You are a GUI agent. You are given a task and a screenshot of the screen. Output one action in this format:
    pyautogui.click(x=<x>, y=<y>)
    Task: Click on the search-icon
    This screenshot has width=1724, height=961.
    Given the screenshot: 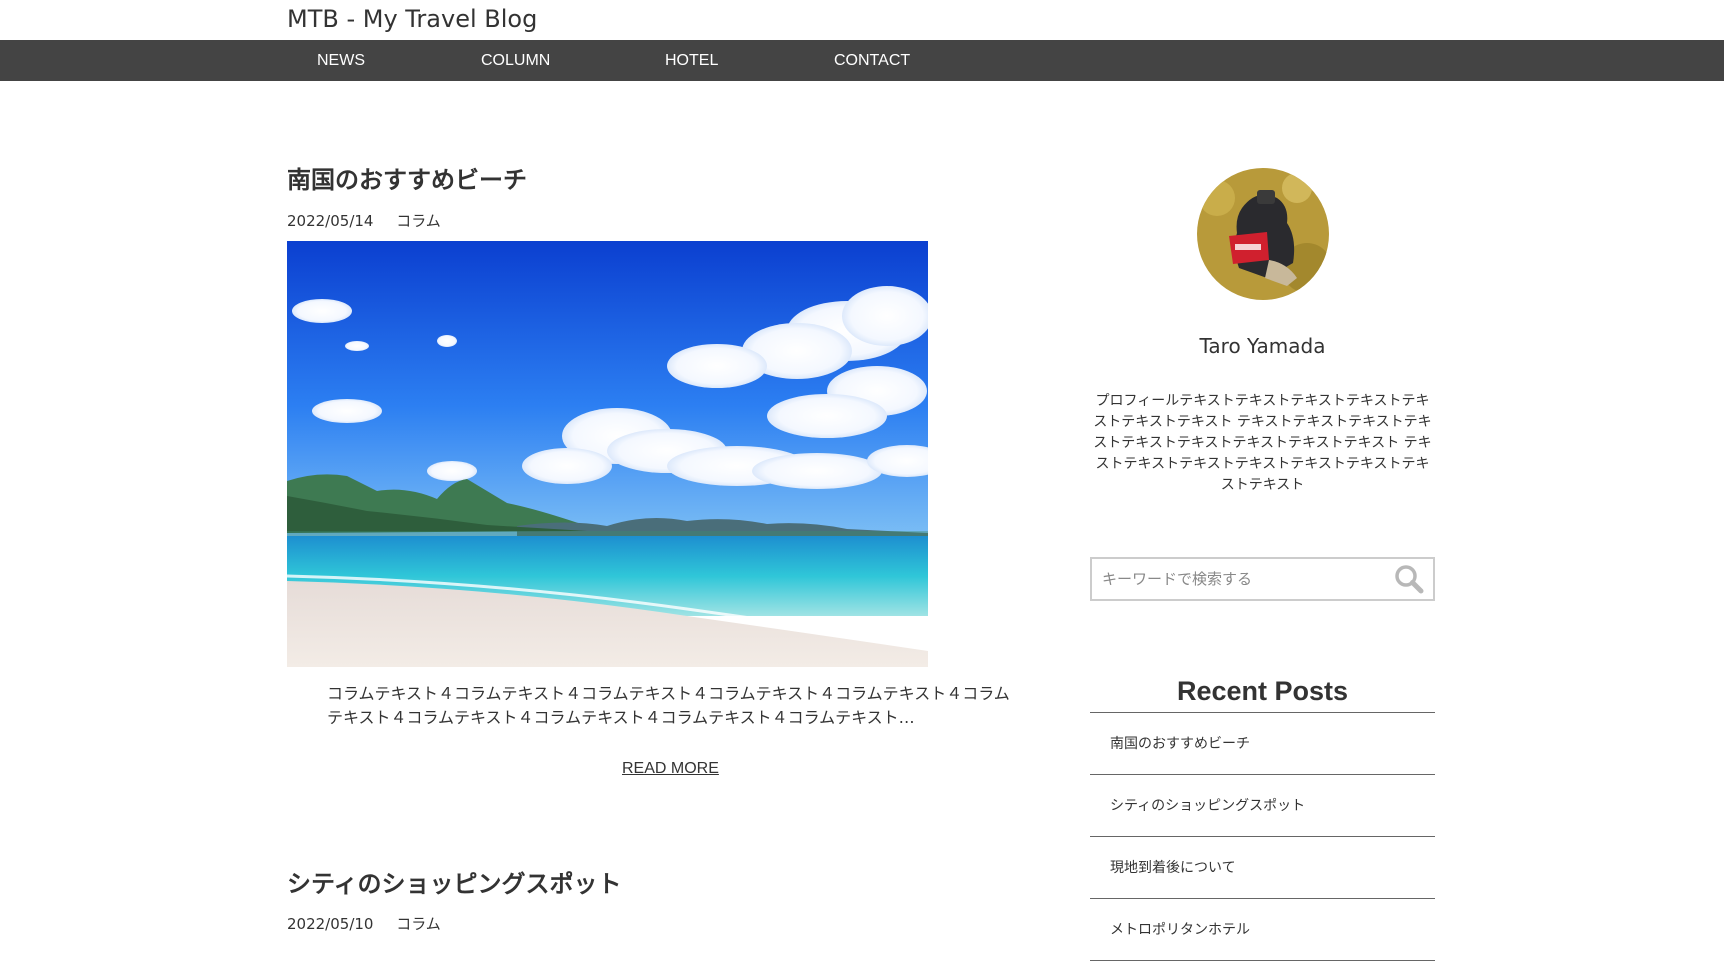 What is the action you would take?
    pyautogui.click(x=1409, y=579)
    